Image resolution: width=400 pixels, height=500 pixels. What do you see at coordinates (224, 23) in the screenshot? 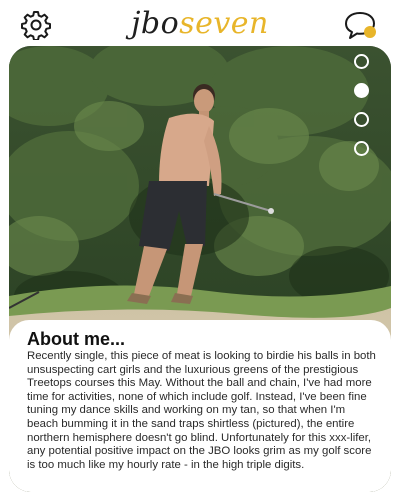
I see `logo-text-seven: seven` at bounding box center [224, 23].